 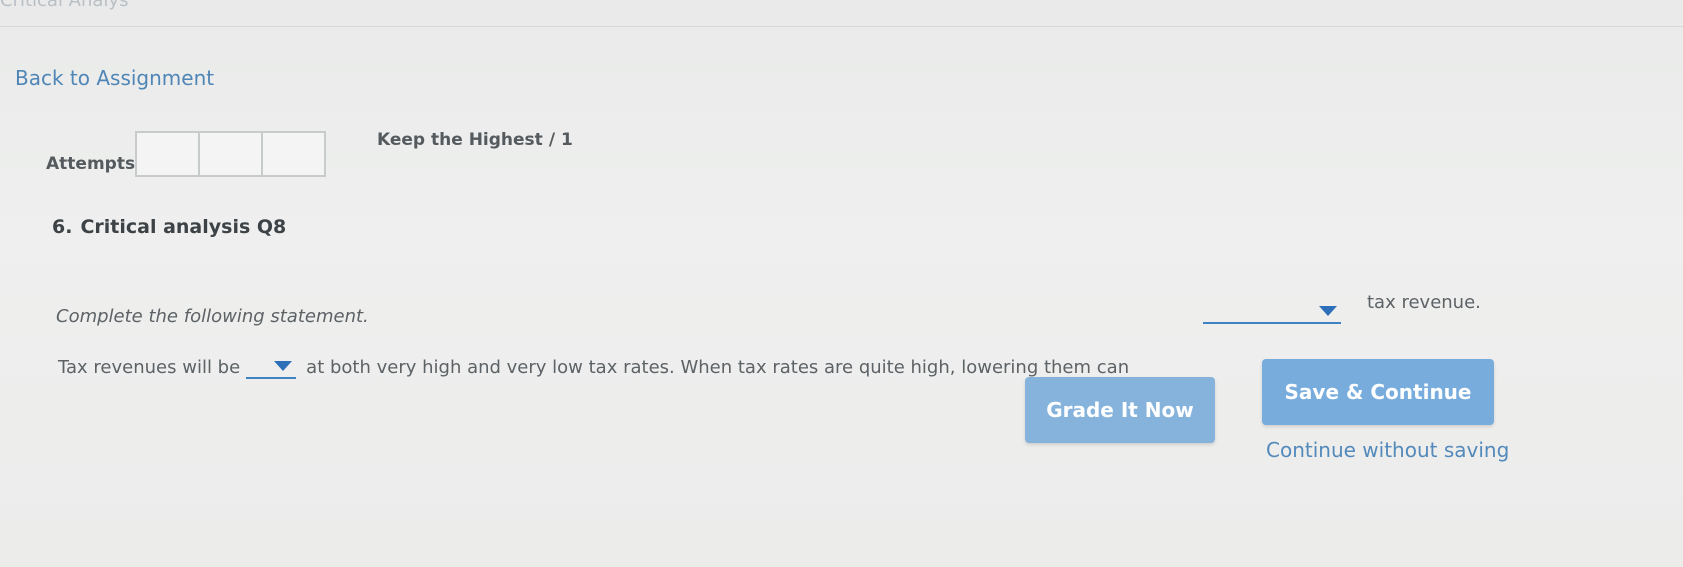 What do you see at coordinates (149, 367) in the screenshot?
I see `statement-prefix: Tax revenues will be` at bounding box center [149, 367].